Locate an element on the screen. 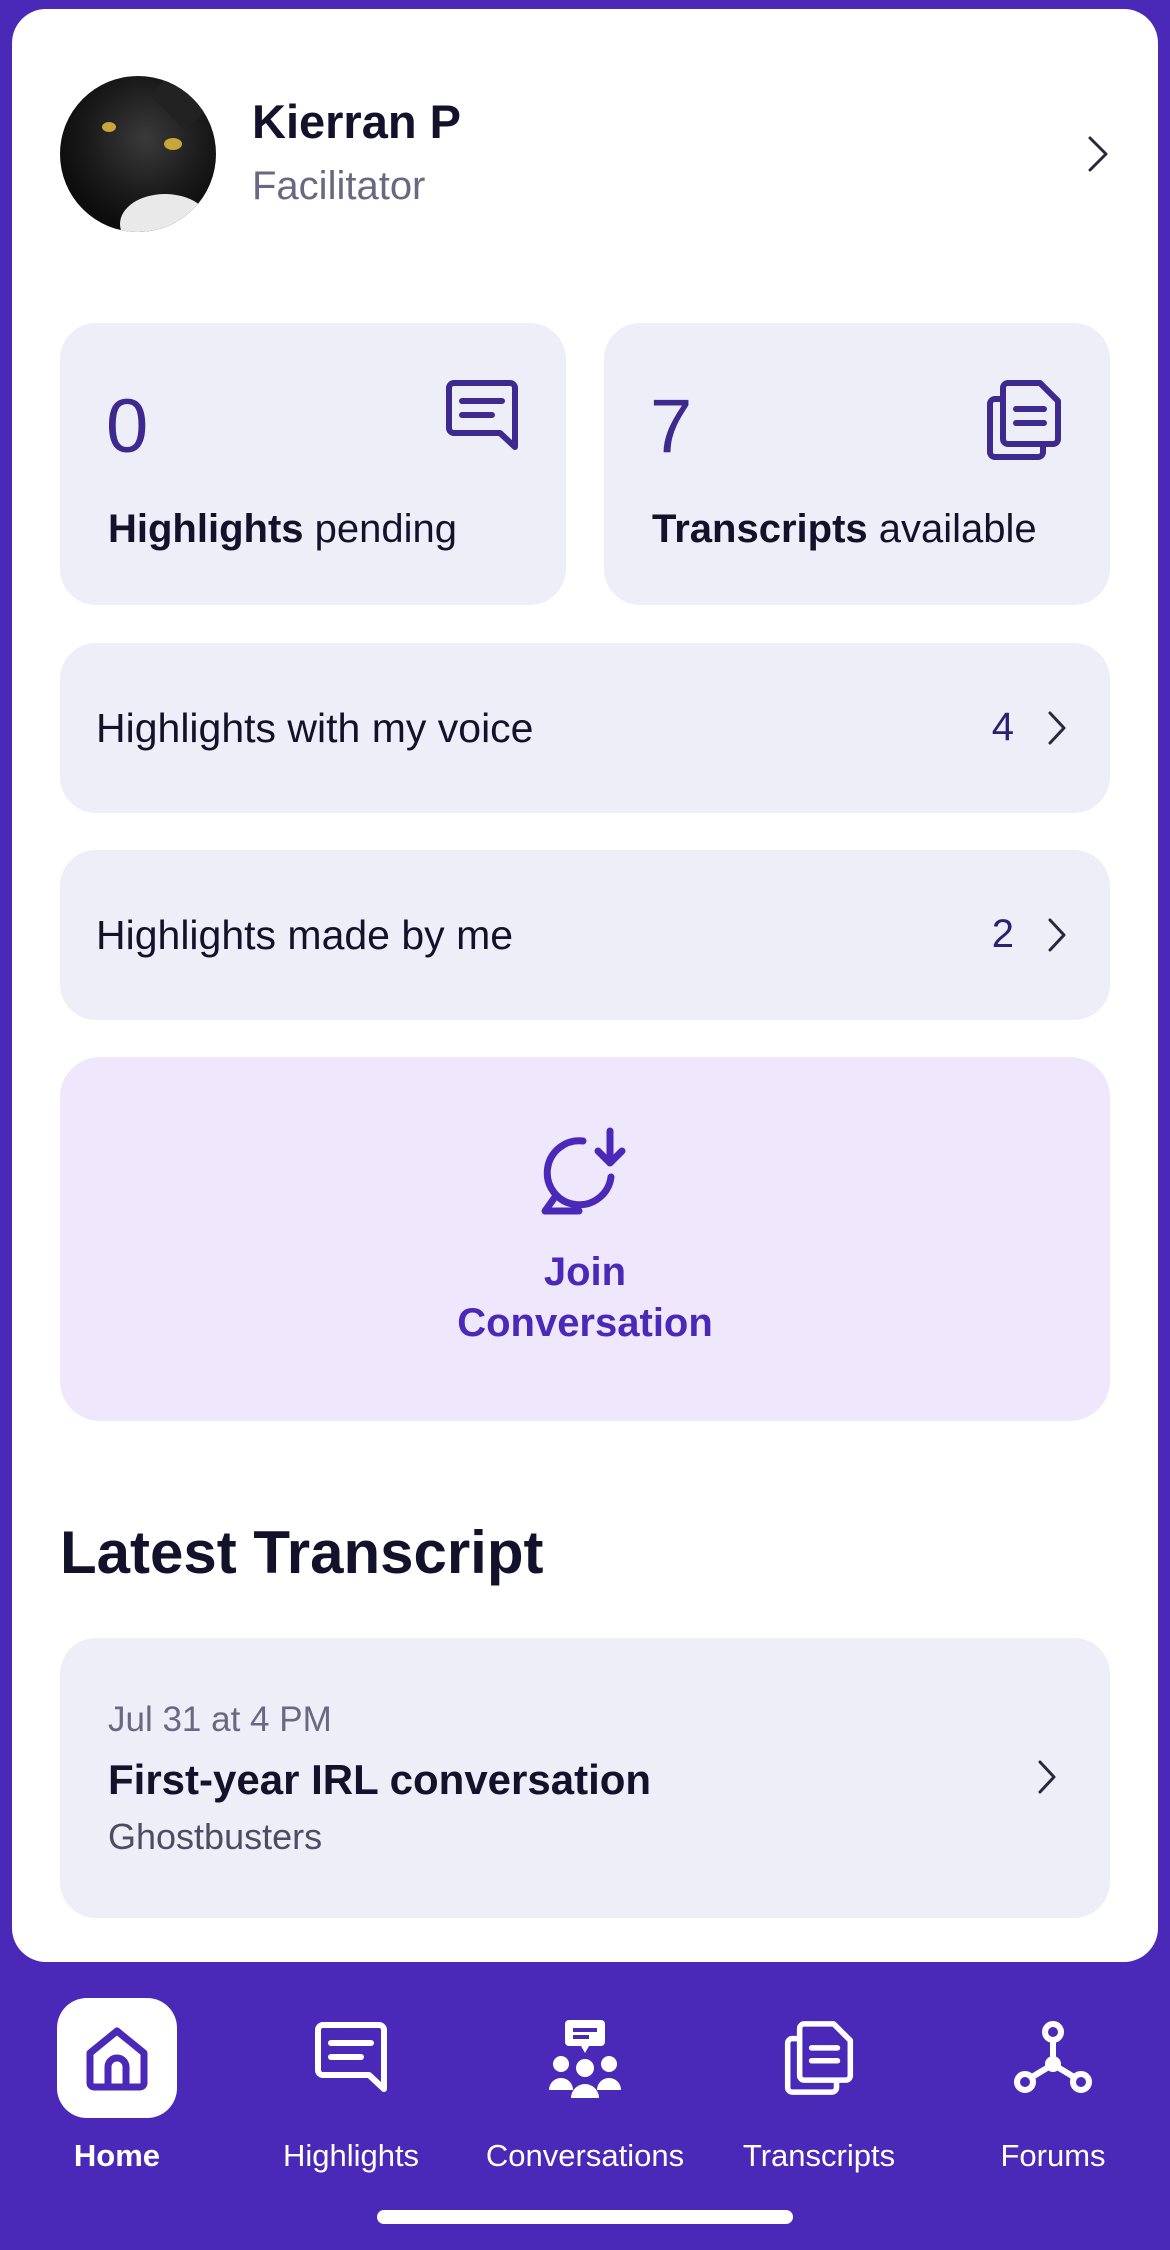 This screenshot has height=2250, width=1170. tab-label: Forums is located at coordinates (1053, 2155).